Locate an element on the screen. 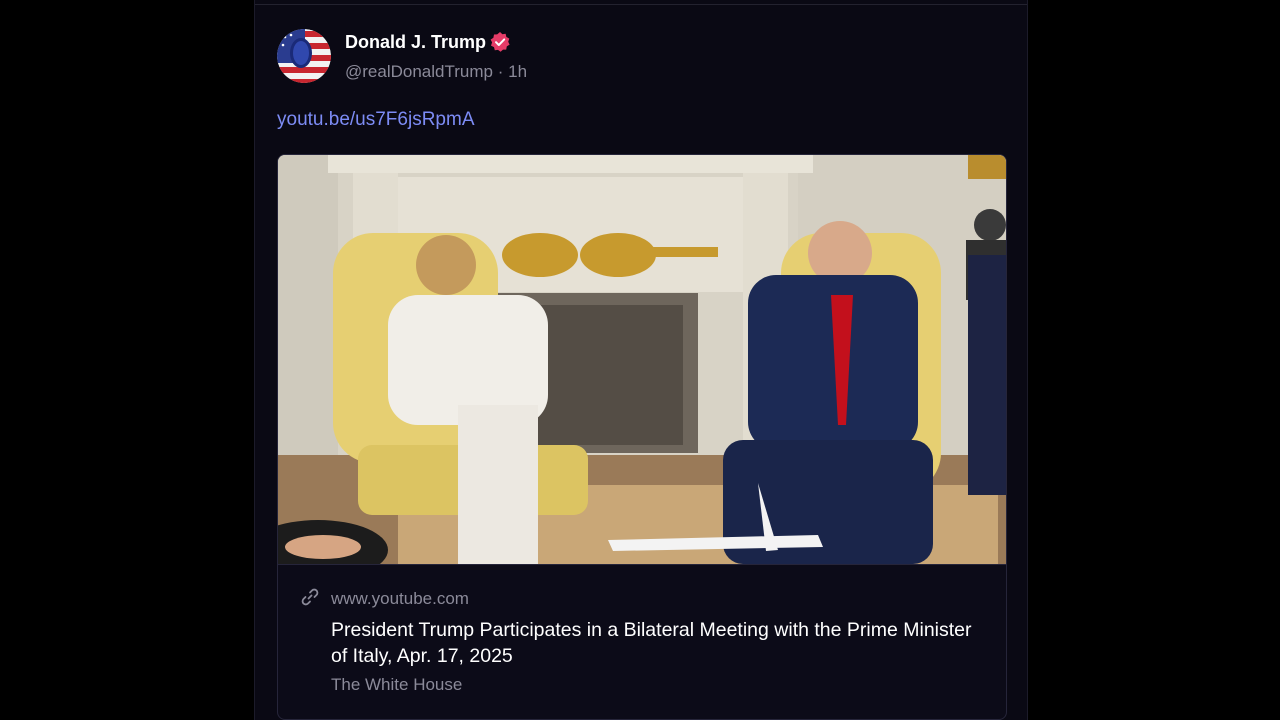 The image size is (1280, 720). divider is located at coordinates (641, 4).